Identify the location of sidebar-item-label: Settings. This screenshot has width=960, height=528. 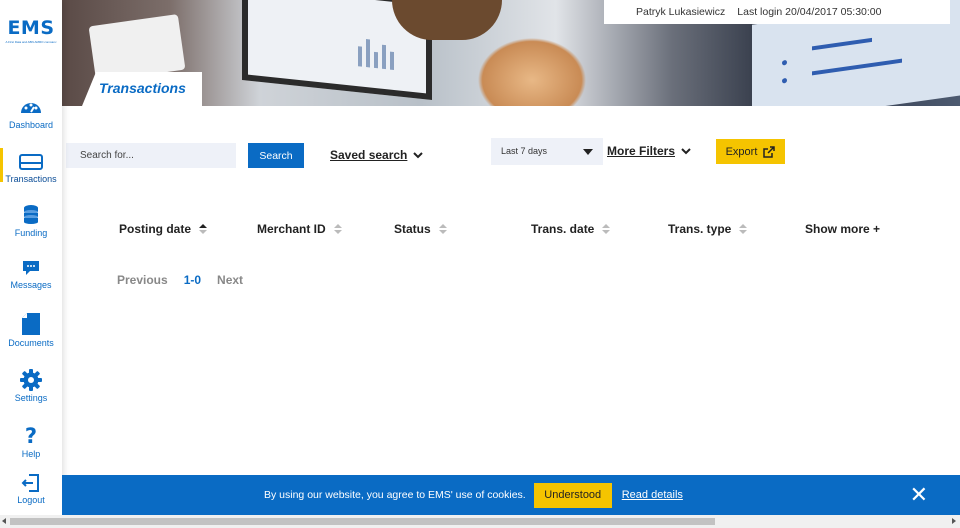
(31, 398).